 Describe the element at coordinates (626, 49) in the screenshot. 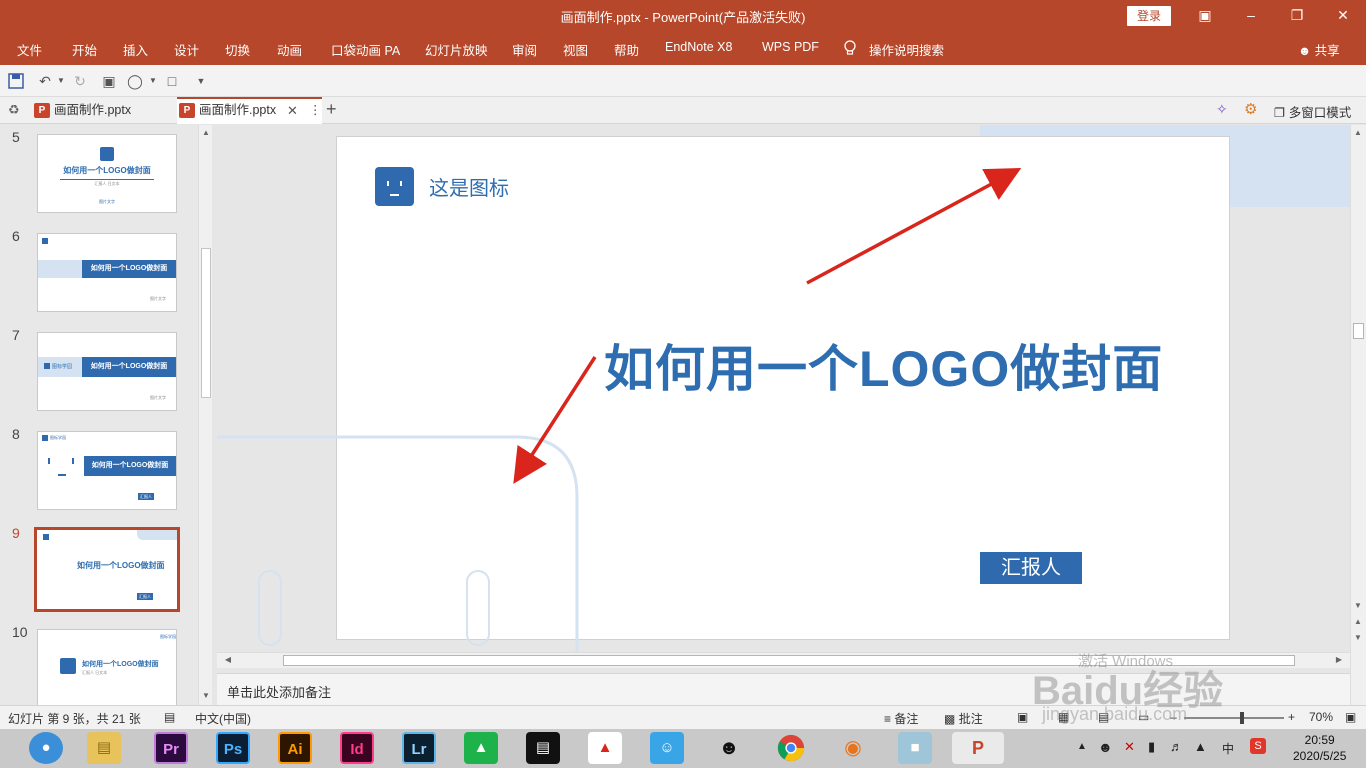

I see `tab-help: 帮助` at that location.